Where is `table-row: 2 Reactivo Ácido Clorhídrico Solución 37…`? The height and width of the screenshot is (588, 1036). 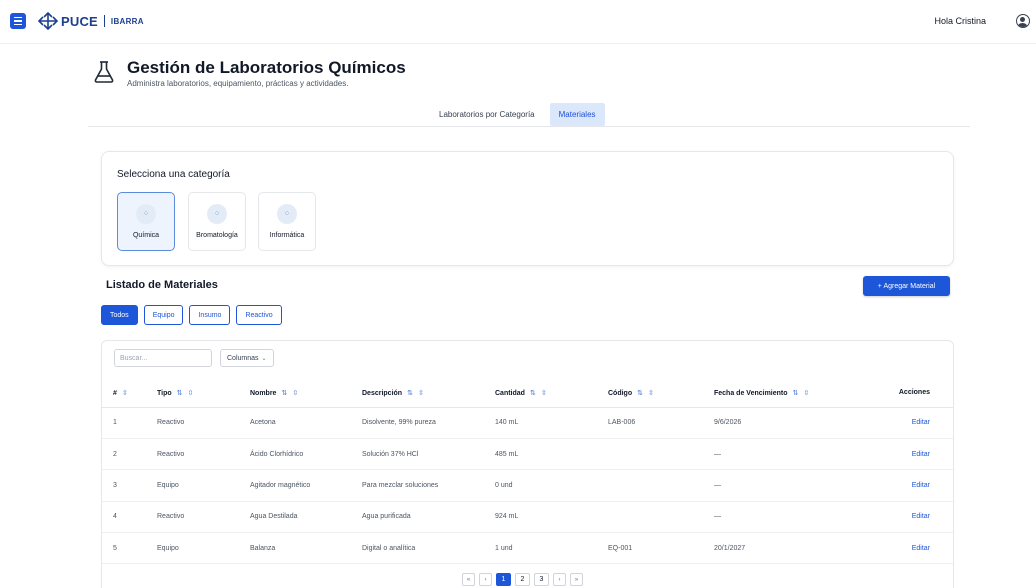 table-row: 2 Reactivo Ácido Clorhídrico Solución 37… is located at coordinates (527, 454).